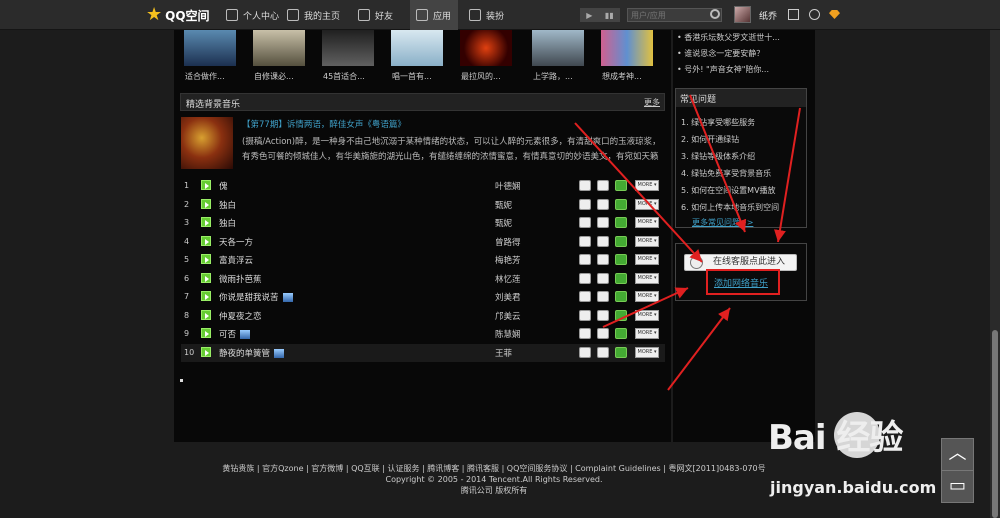 This screenshot has width=1000, height=518. Describe the element at coordinates (508, 260) in the screenshot. I see `singer-name: 梅艳芳` at that location.